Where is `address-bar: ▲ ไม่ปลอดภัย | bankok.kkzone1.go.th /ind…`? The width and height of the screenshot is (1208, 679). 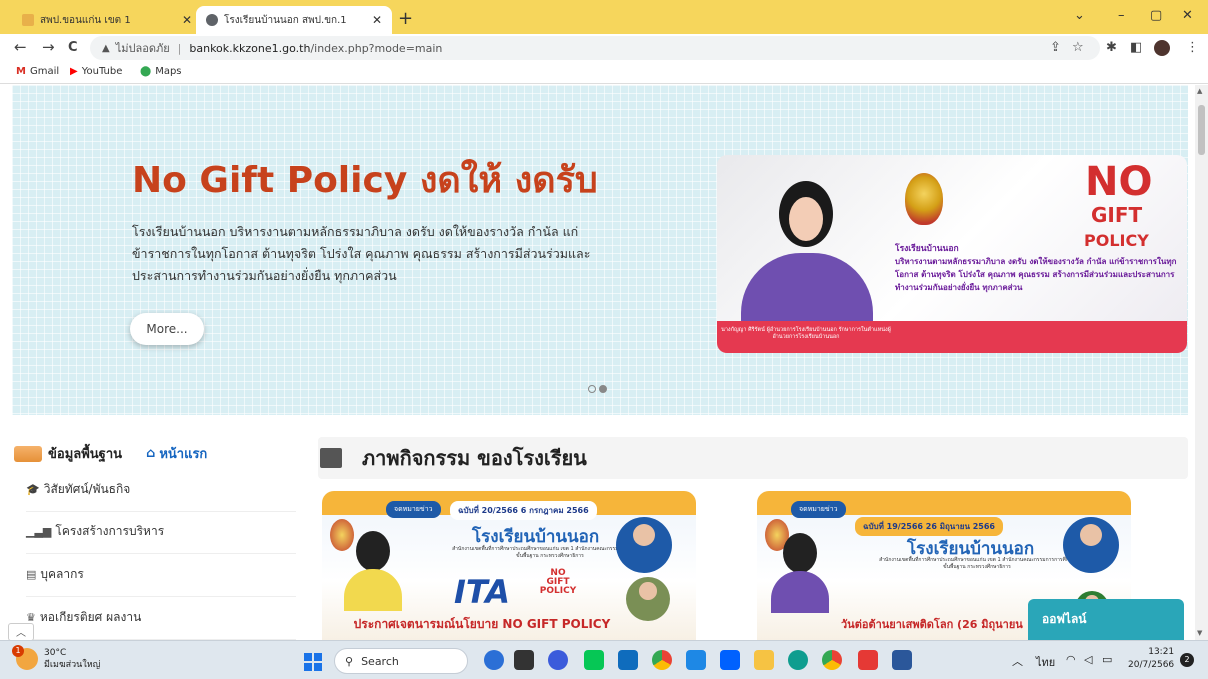
address-bar: ▲ ไม่ปลอดภัย | bankok.kkzone1.go.th /ind… is located at coordinates (595, 48).